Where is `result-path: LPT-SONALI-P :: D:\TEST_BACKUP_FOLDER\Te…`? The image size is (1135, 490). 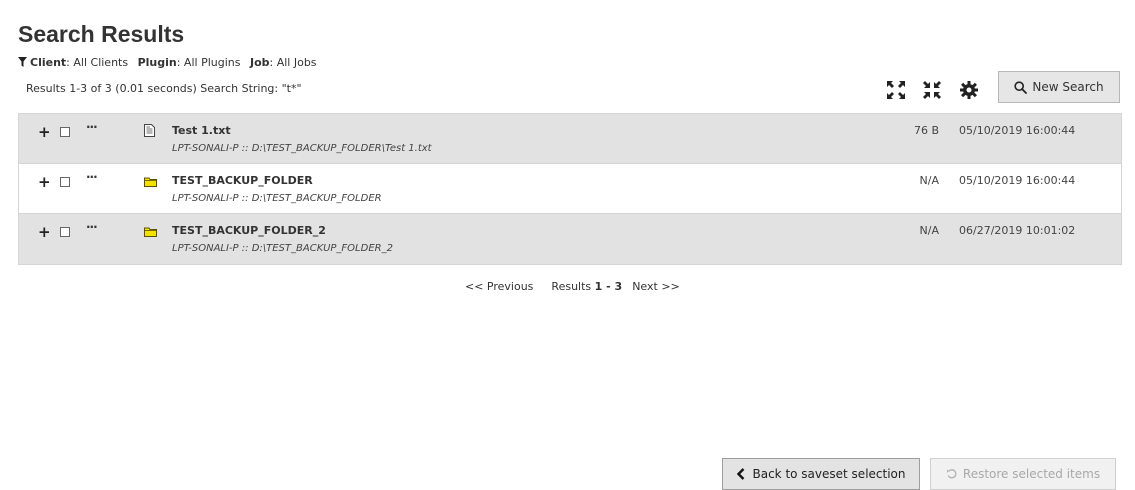 result-path: LPT-SONALI-P :: D:\TEST_BACKUP_FOLDER\Te… is located at coordinates (302, 148).